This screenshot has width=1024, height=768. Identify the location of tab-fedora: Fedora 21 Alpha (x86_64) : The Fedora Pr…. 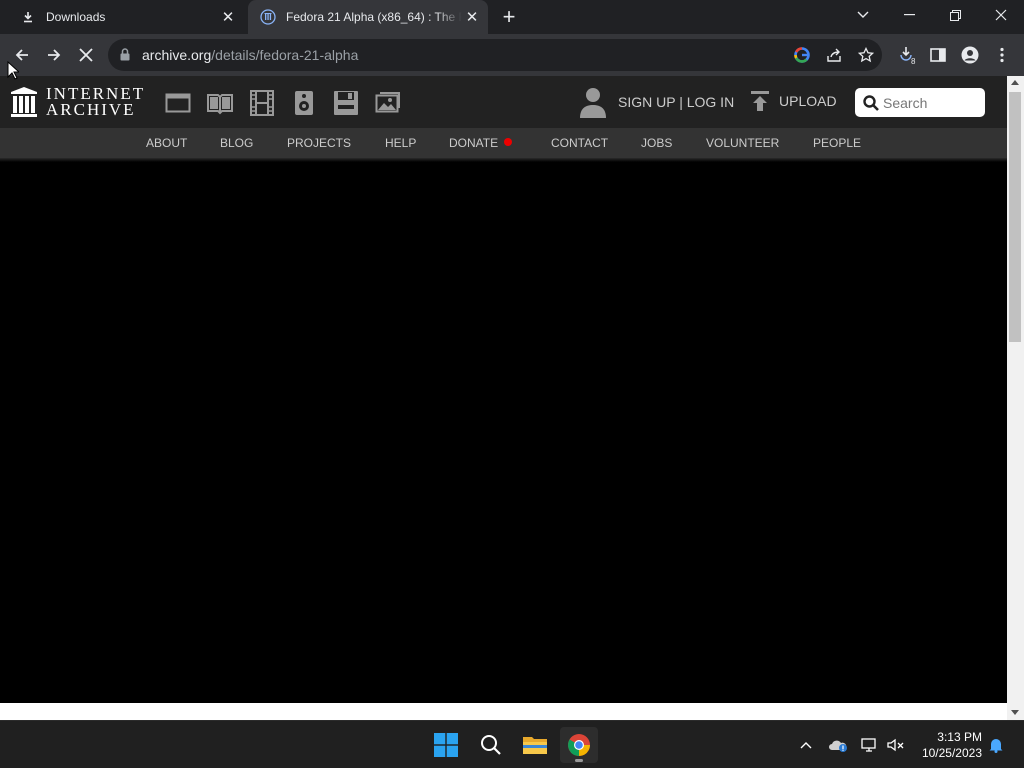
(368, 17).